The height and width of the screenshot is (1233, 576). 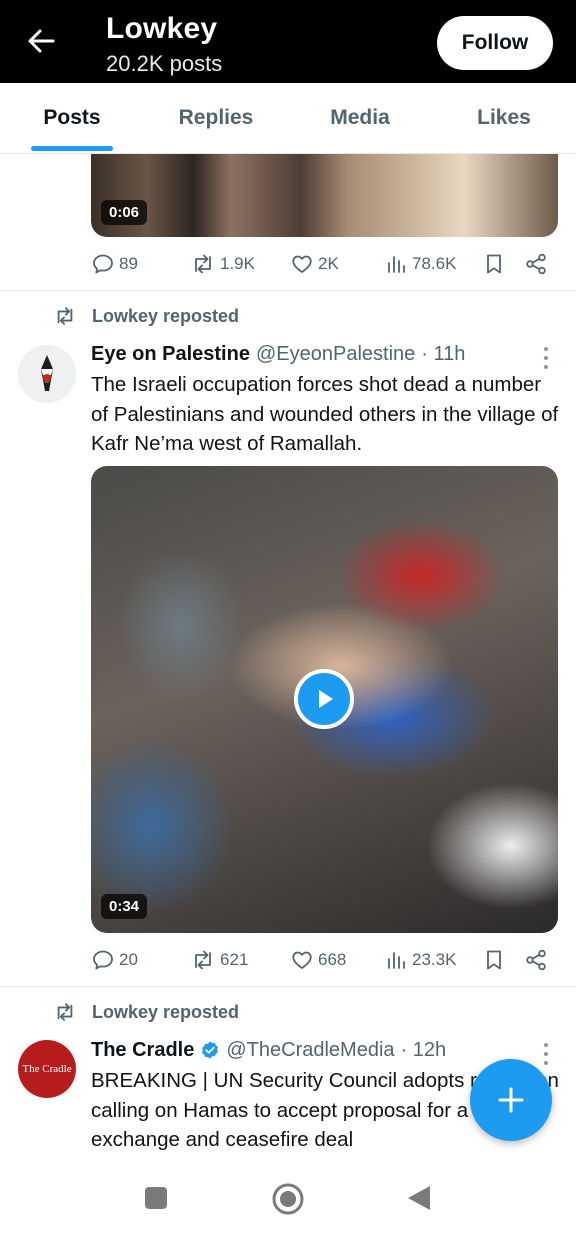 I want to click on repost-button: 621, so click(x=219, y=960).